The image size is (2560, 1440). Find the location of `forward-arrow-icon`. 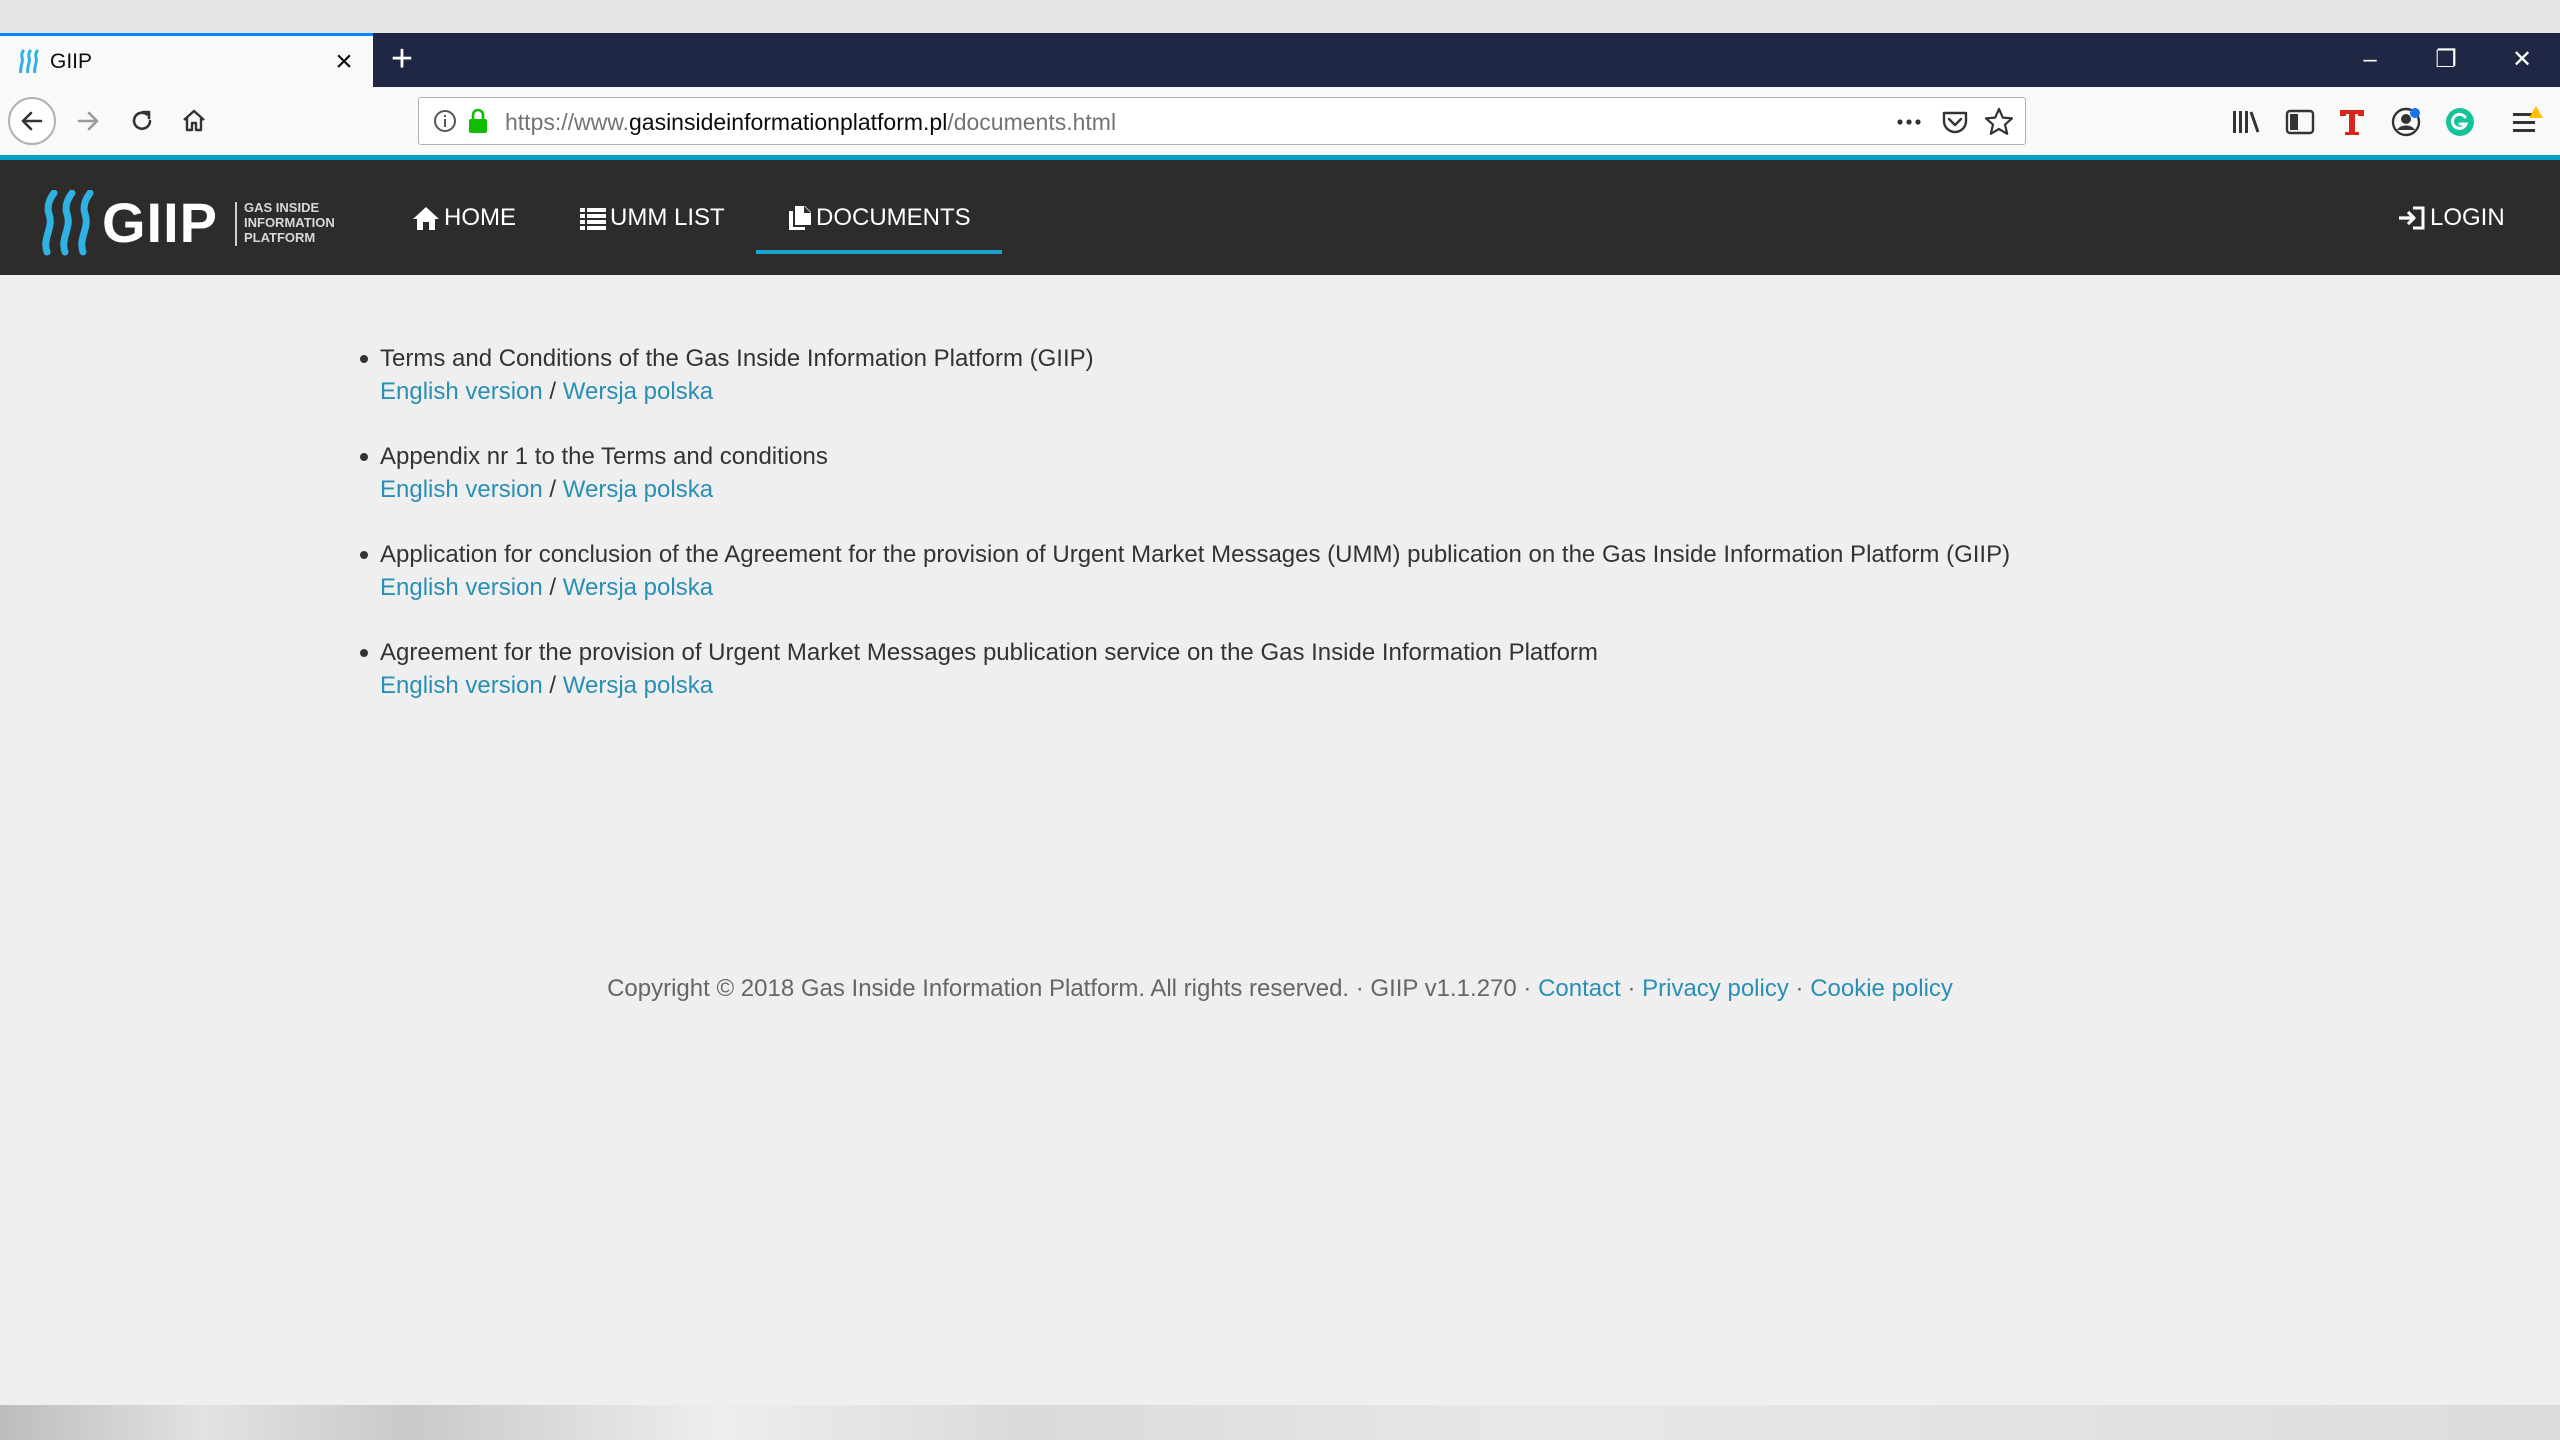

forward-arrow-icon is located at coordinates (88, 121).